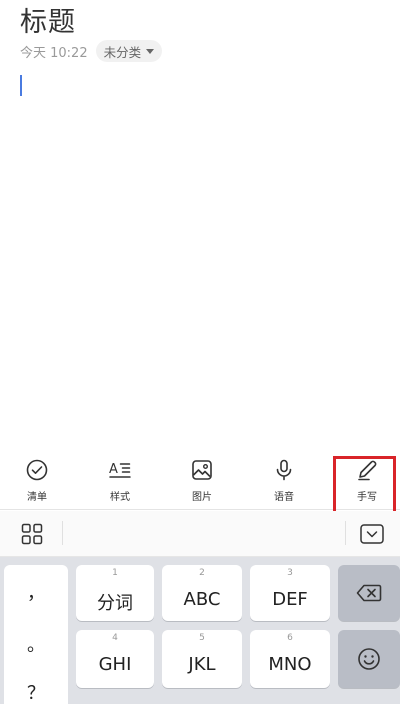 This screenshot has height=704, width=400. Describe the element at coordinates (115, 664) in the screenshot. I see `key-label: GHI` at that location.